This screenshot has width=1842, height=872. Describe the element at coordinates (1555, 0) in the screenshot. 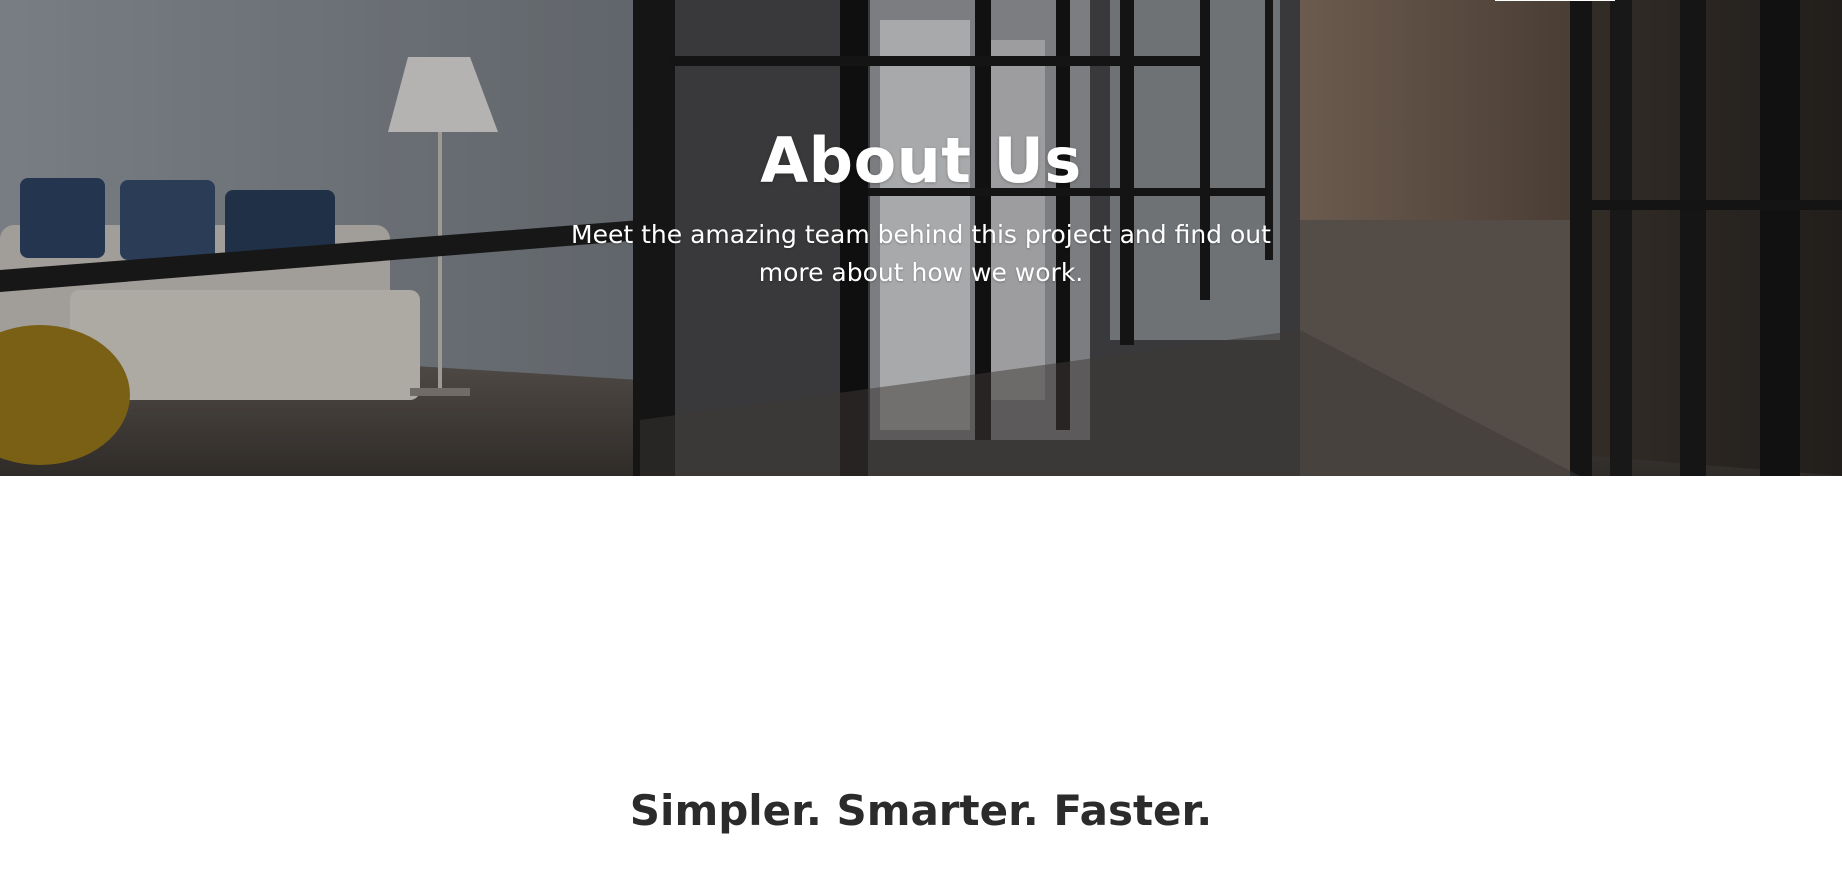

I see `nav-button-edge` at that location.